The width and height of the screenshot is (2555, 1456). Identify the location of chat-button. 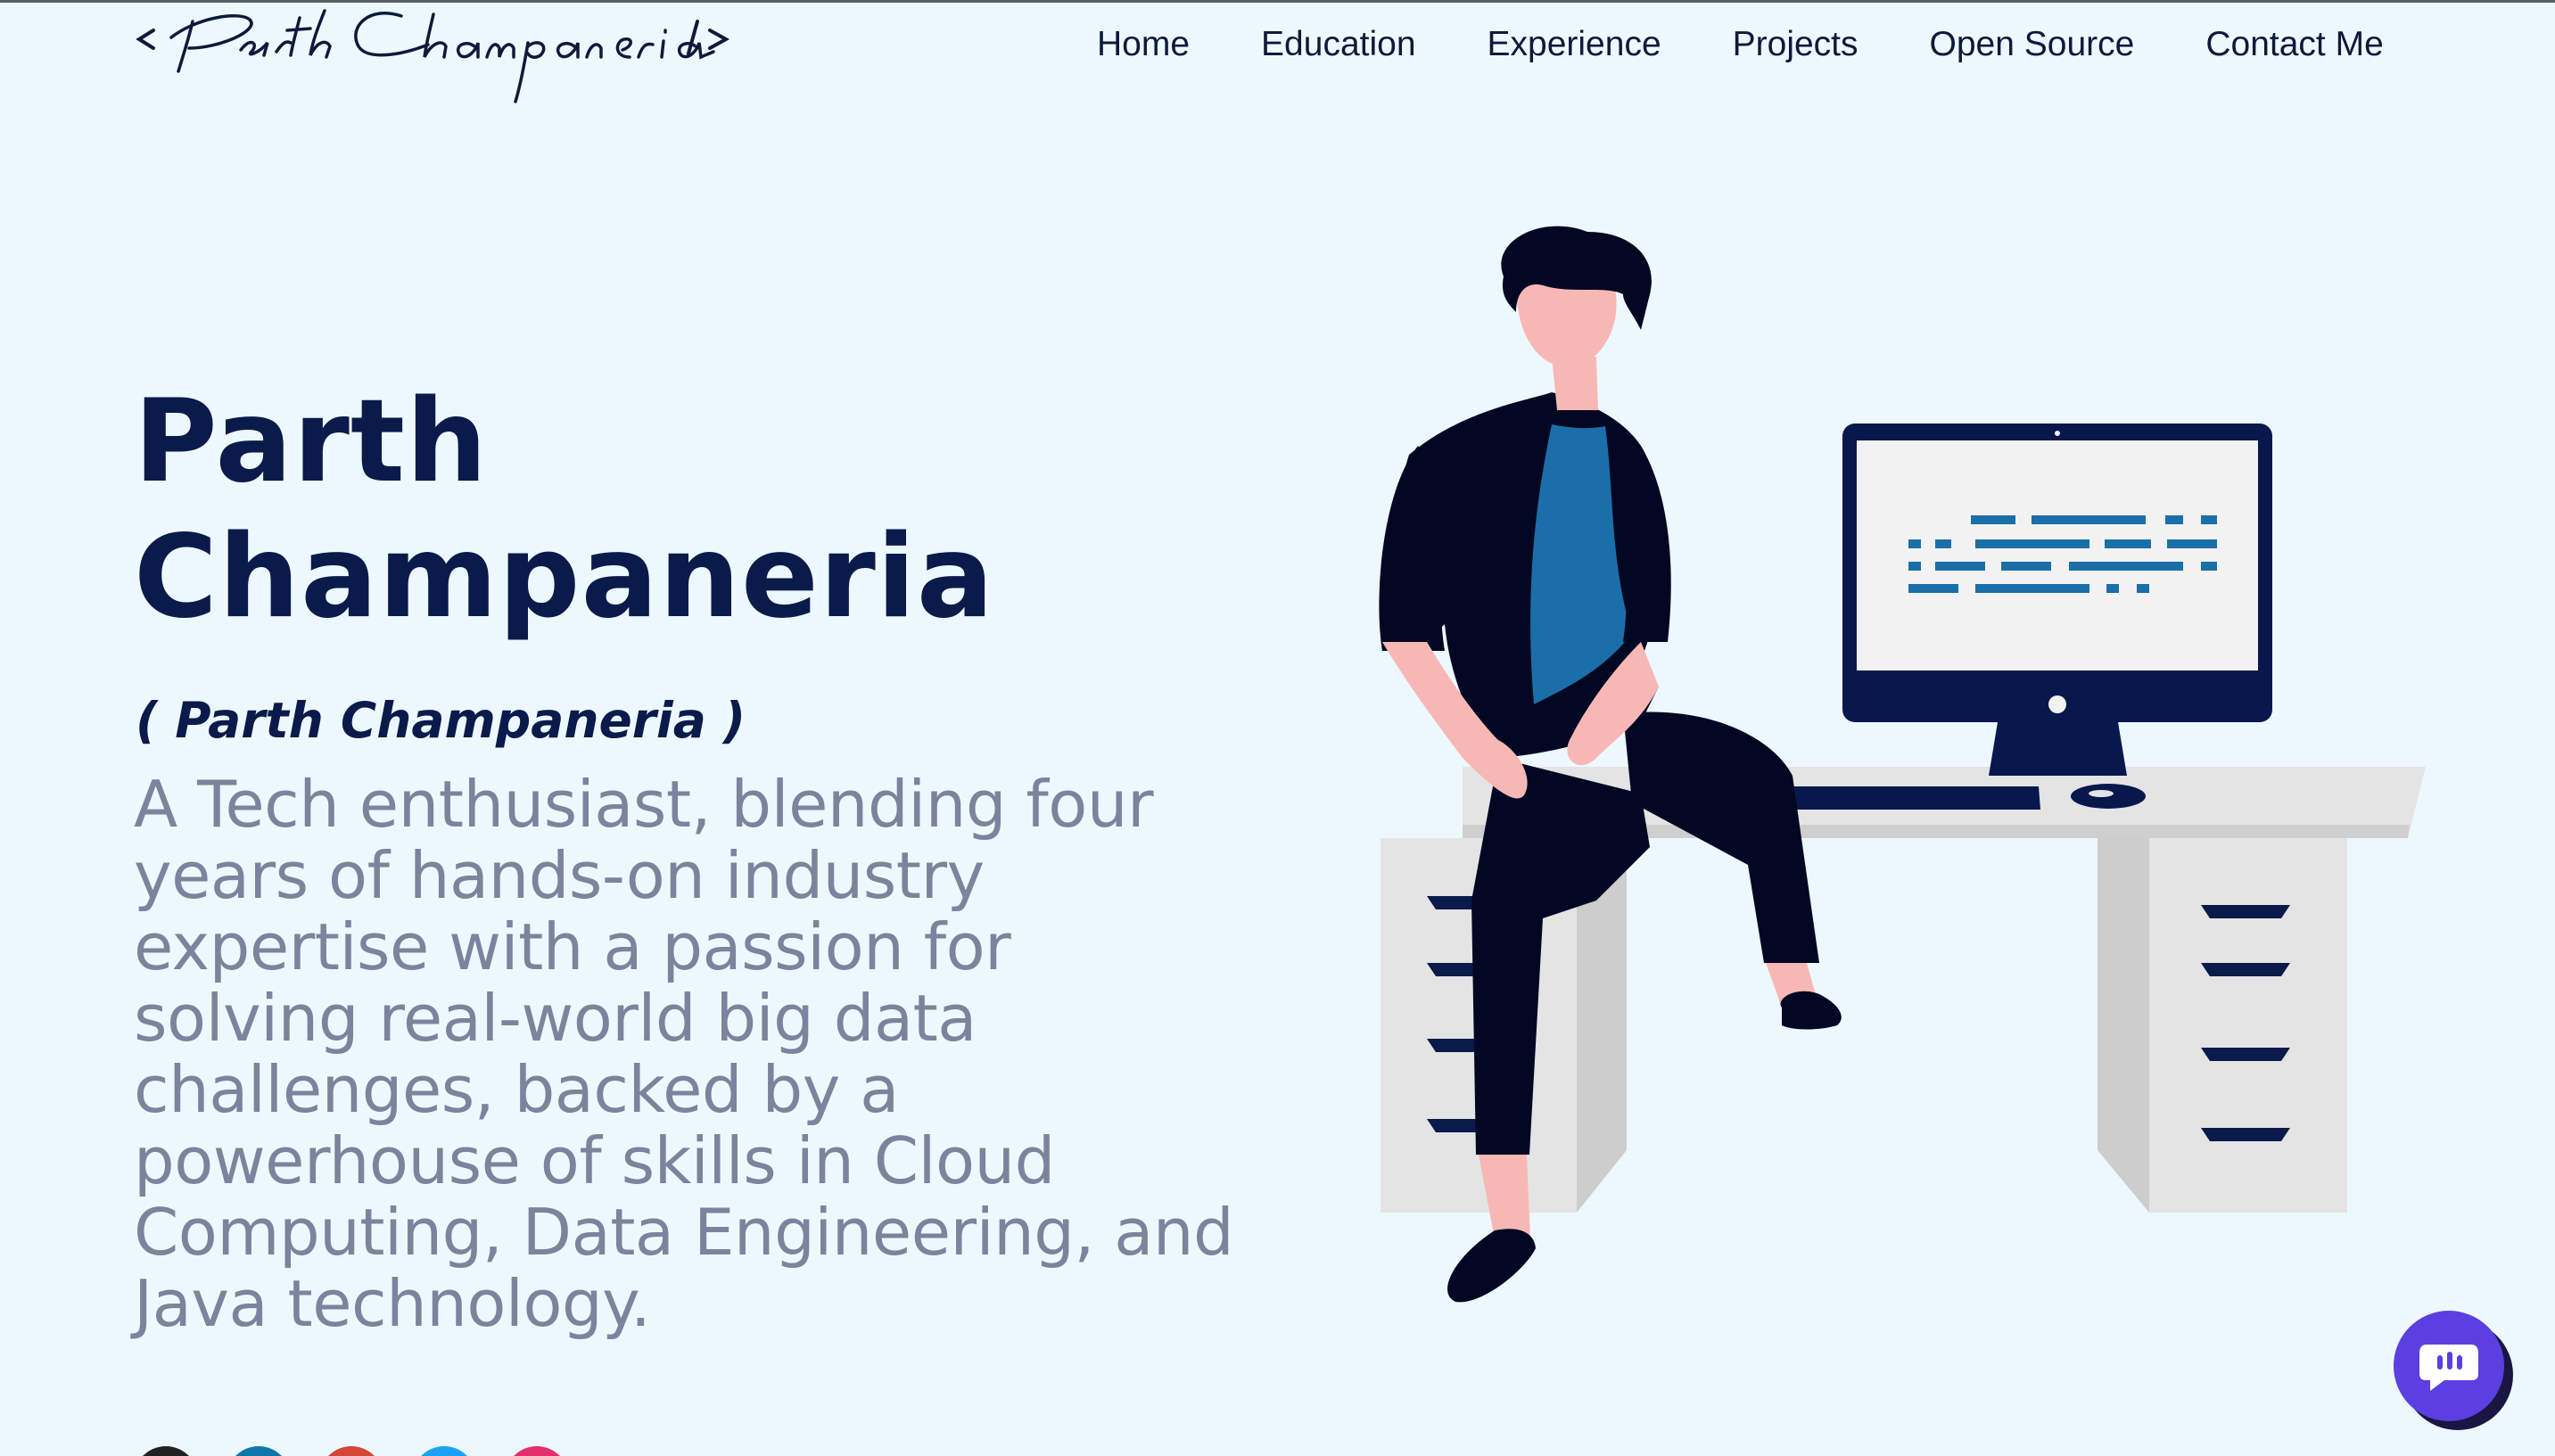
(2449, 1366).